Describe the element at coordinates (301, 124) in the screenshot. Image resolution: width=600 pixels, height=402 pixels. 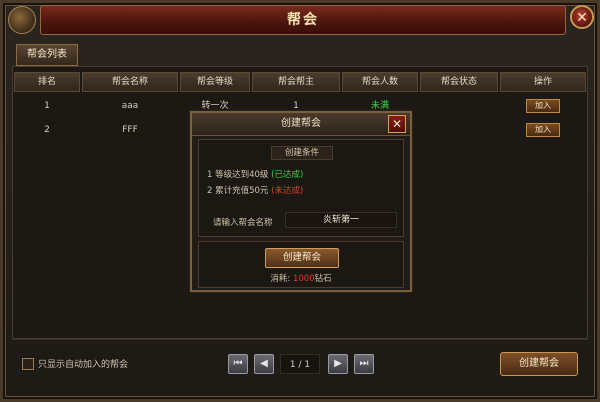
I see `dialog-title: 创建帮会` at that location.